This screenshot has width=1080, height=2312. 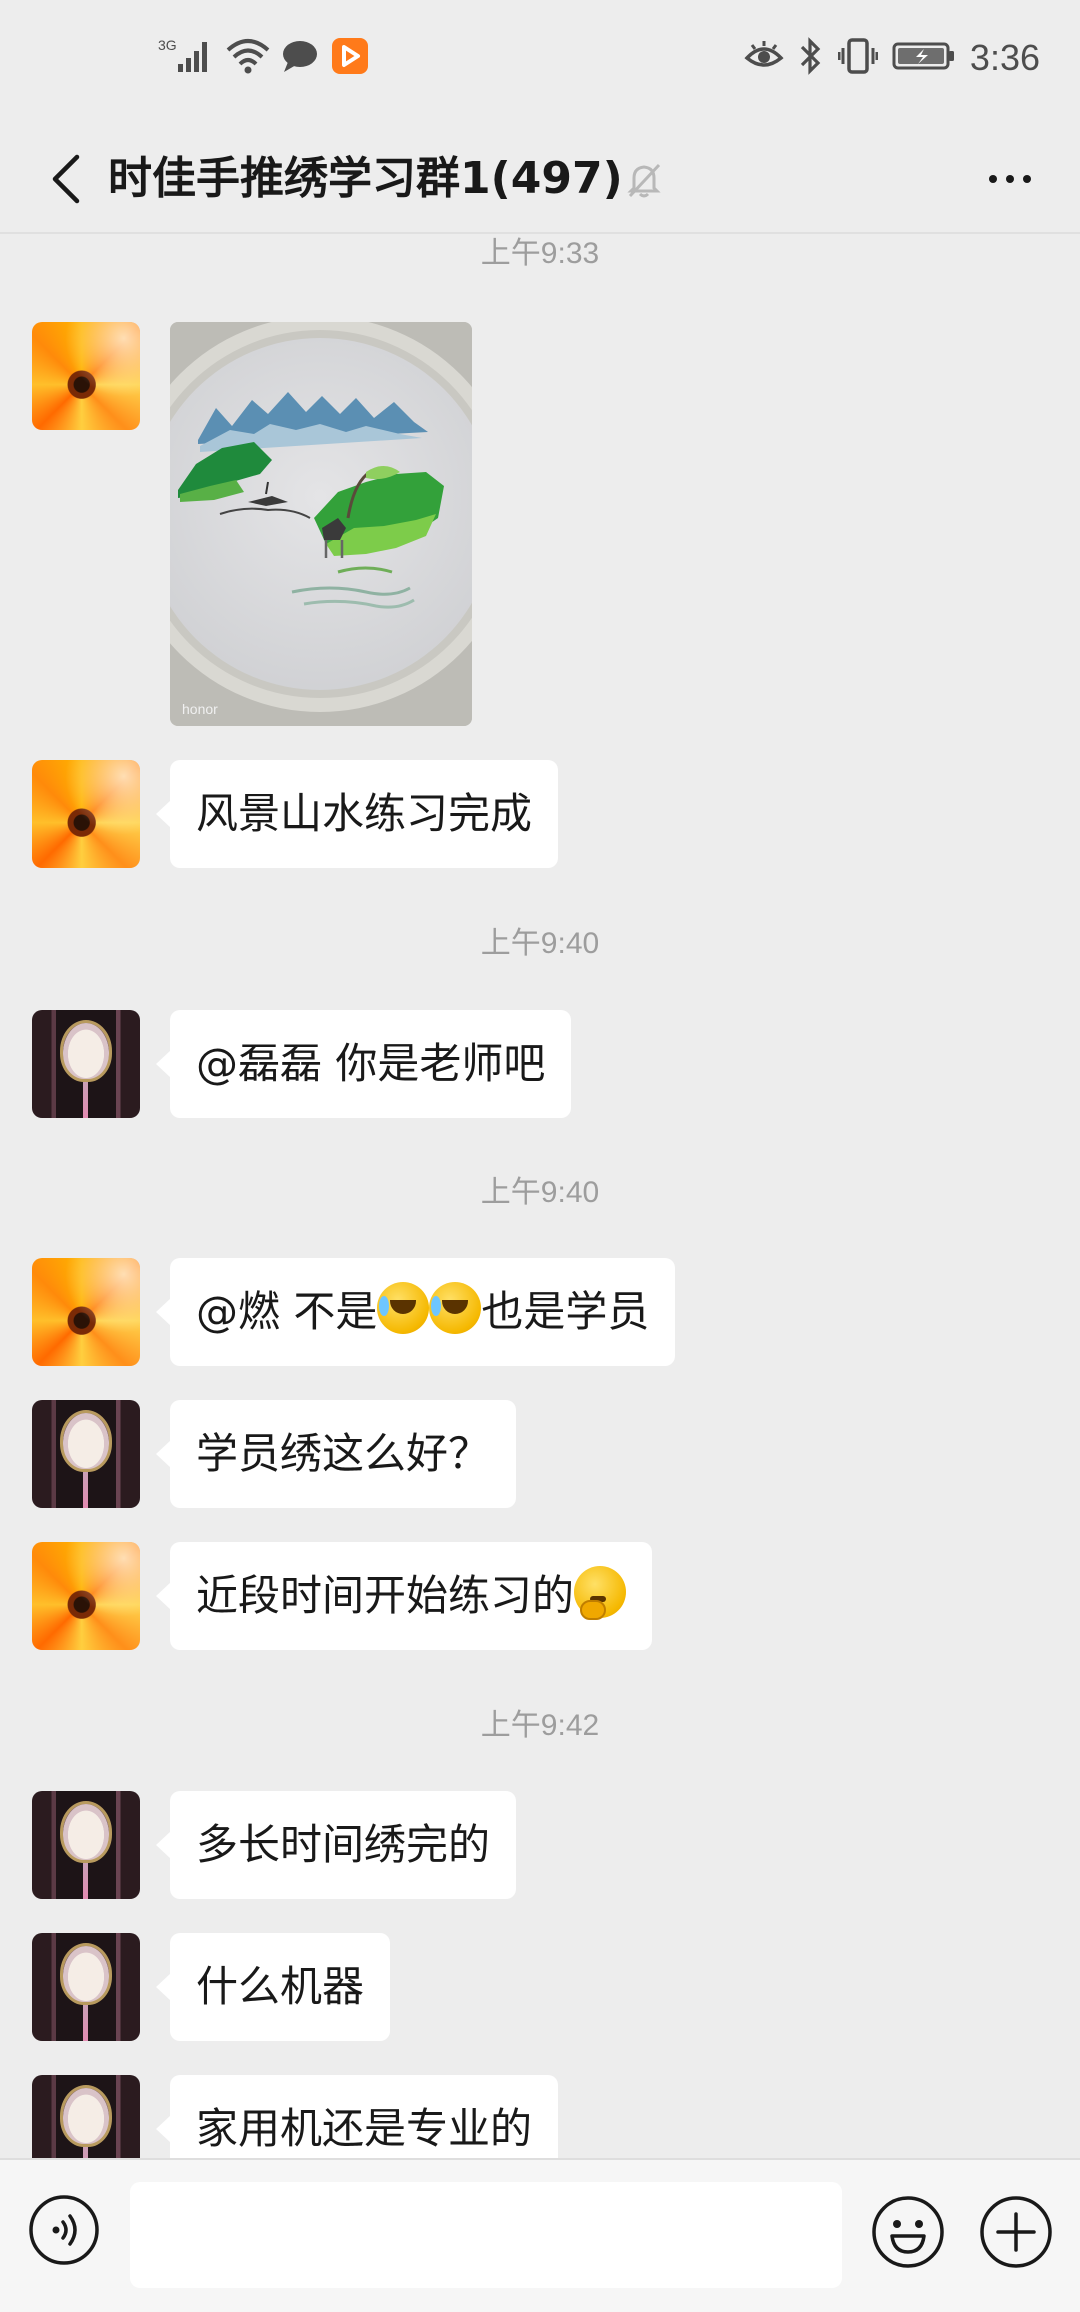 I want to click on thinking-face-icon, so click(x=600, y=1593).